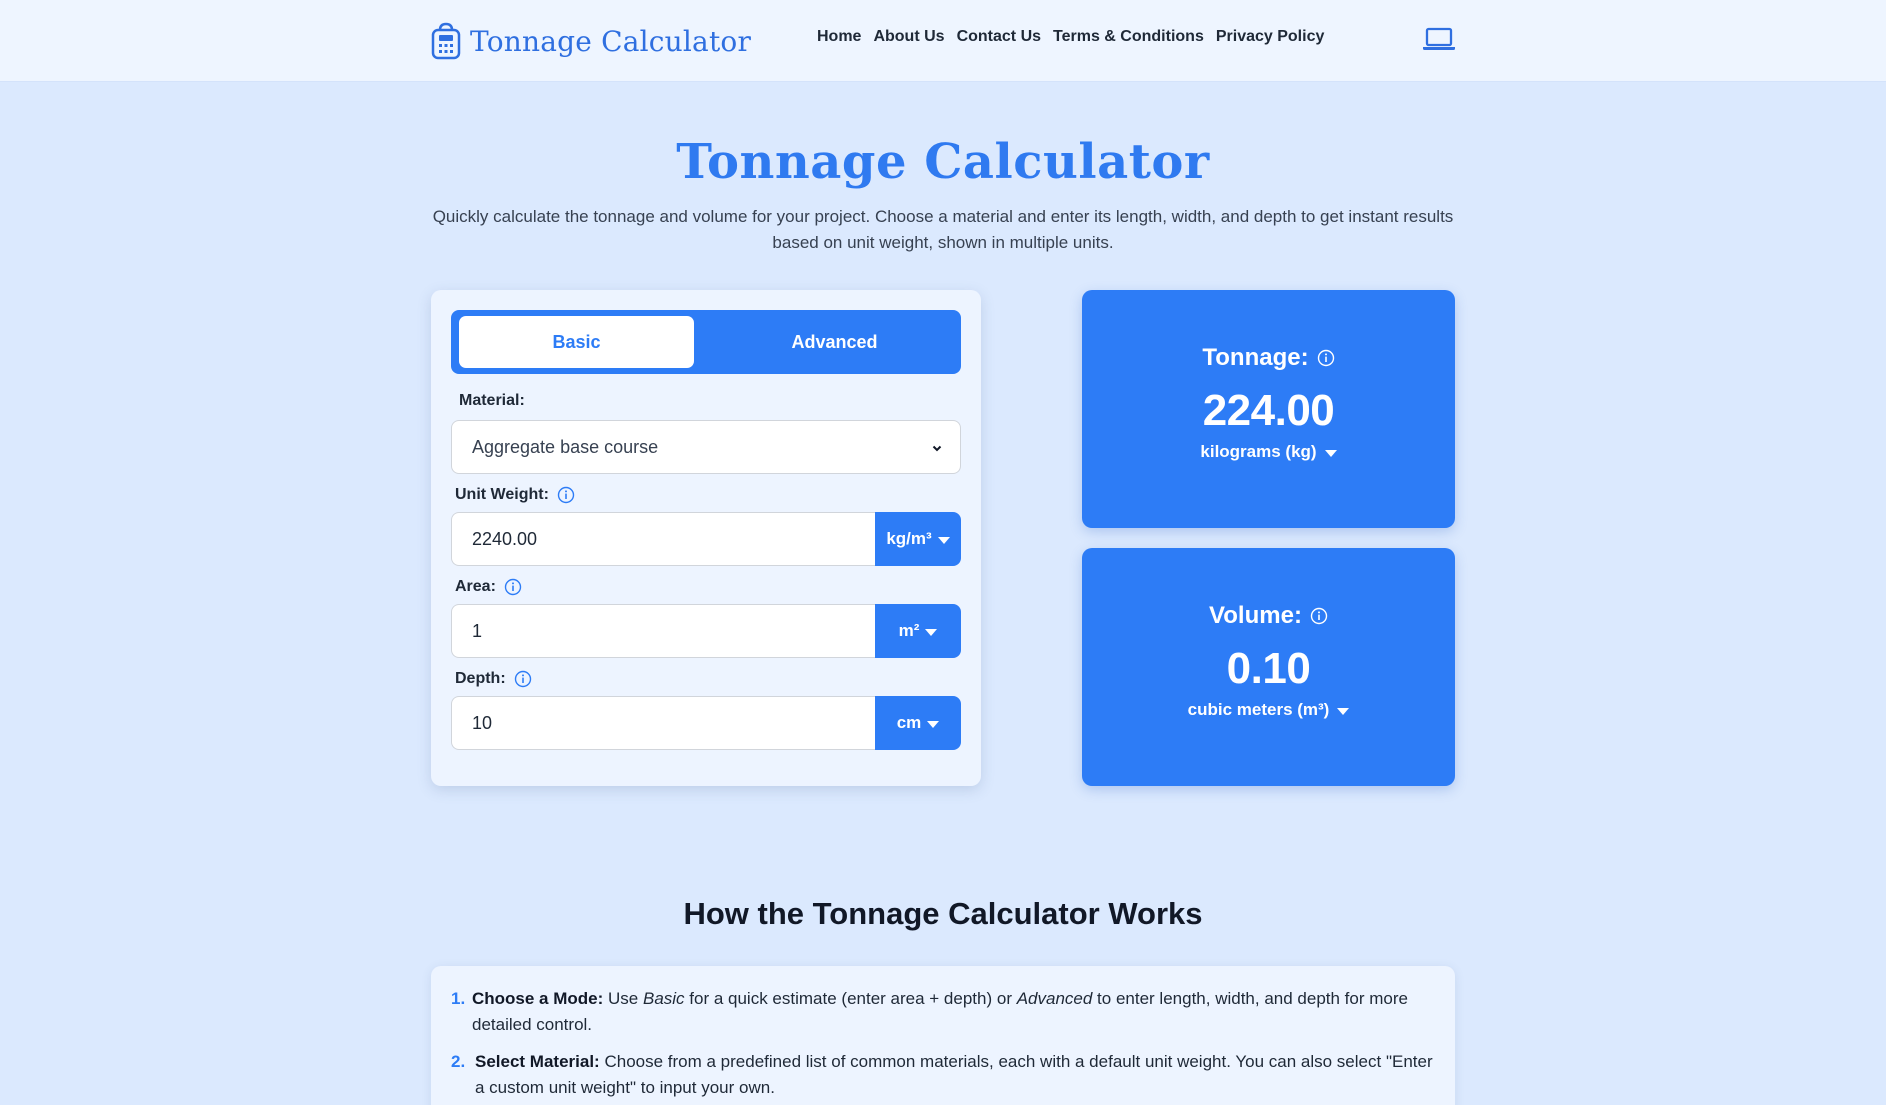  I want to click on depth-label: Depth:, so click(493, 679).